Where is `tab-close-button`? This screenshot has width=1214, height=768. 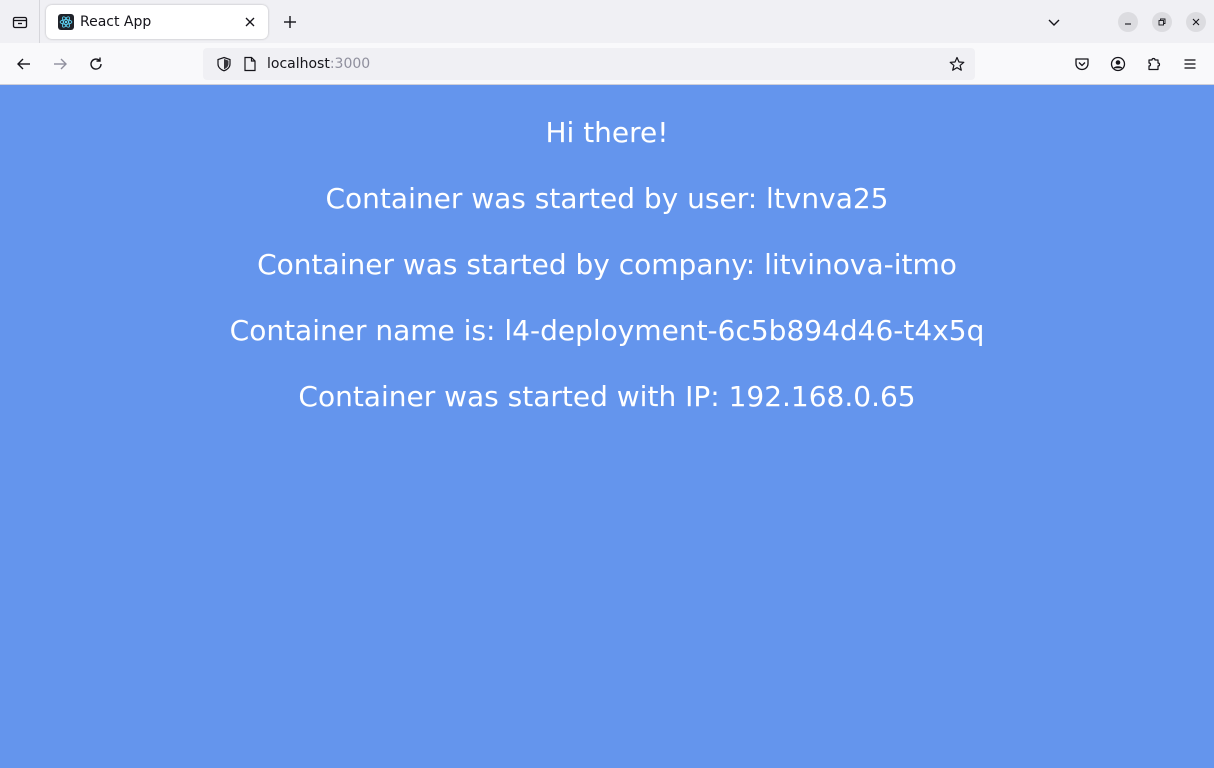 tab-close-button is located at coordinates (250, 22).